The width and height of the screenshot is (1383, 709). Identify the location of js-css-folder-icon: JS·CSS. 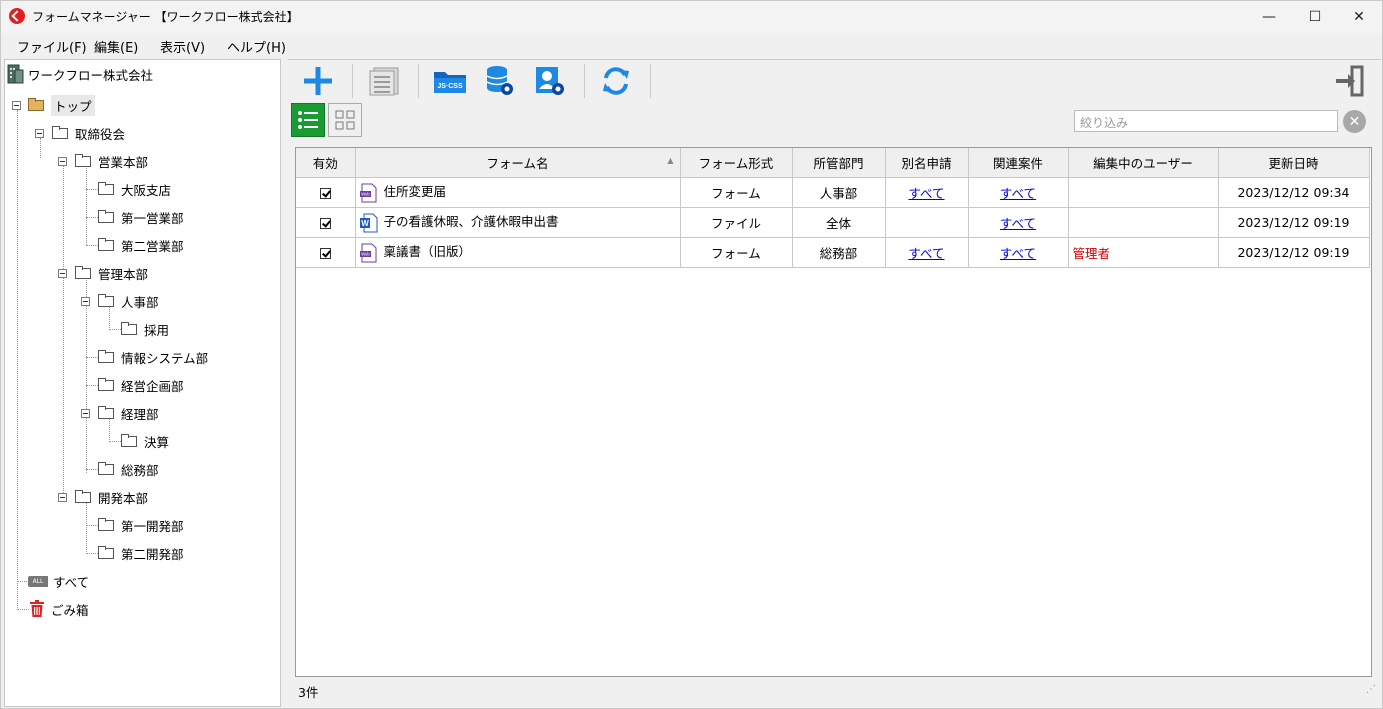
(450, 82).